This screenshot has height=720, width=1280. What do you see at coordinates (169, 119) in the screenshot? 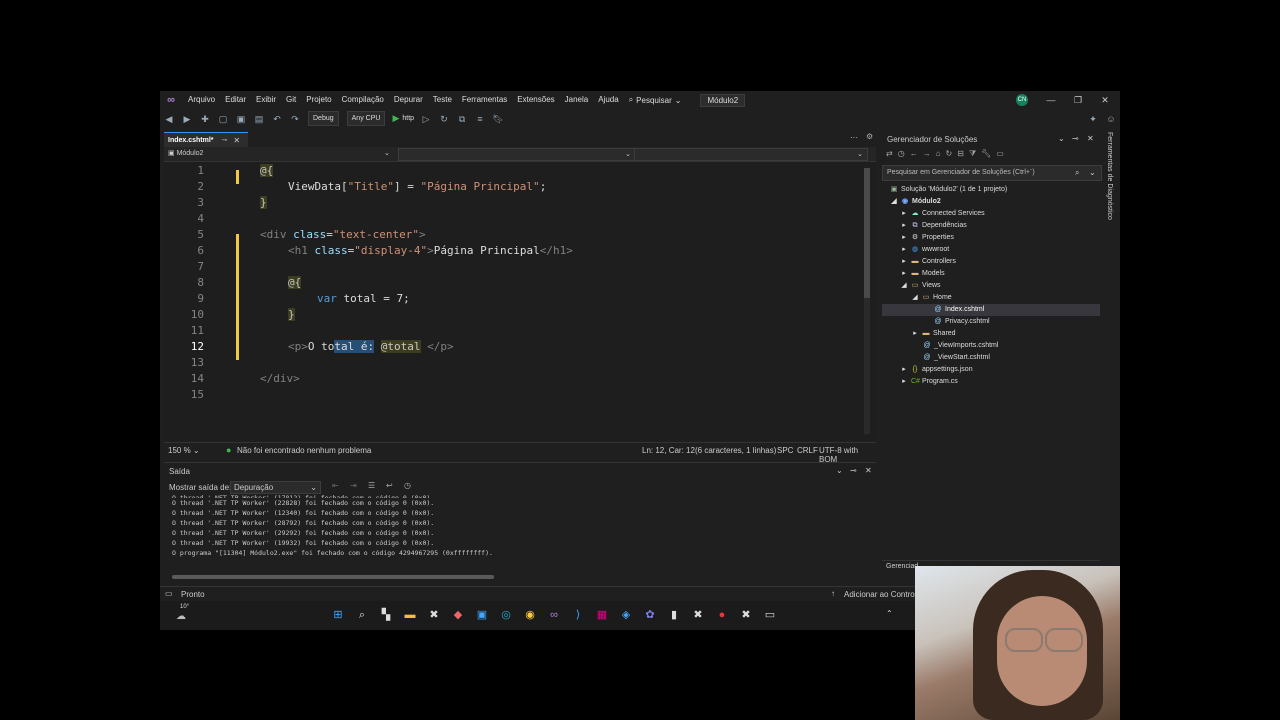
I see `back-icon: ◀` at bounding box center [169, 119].